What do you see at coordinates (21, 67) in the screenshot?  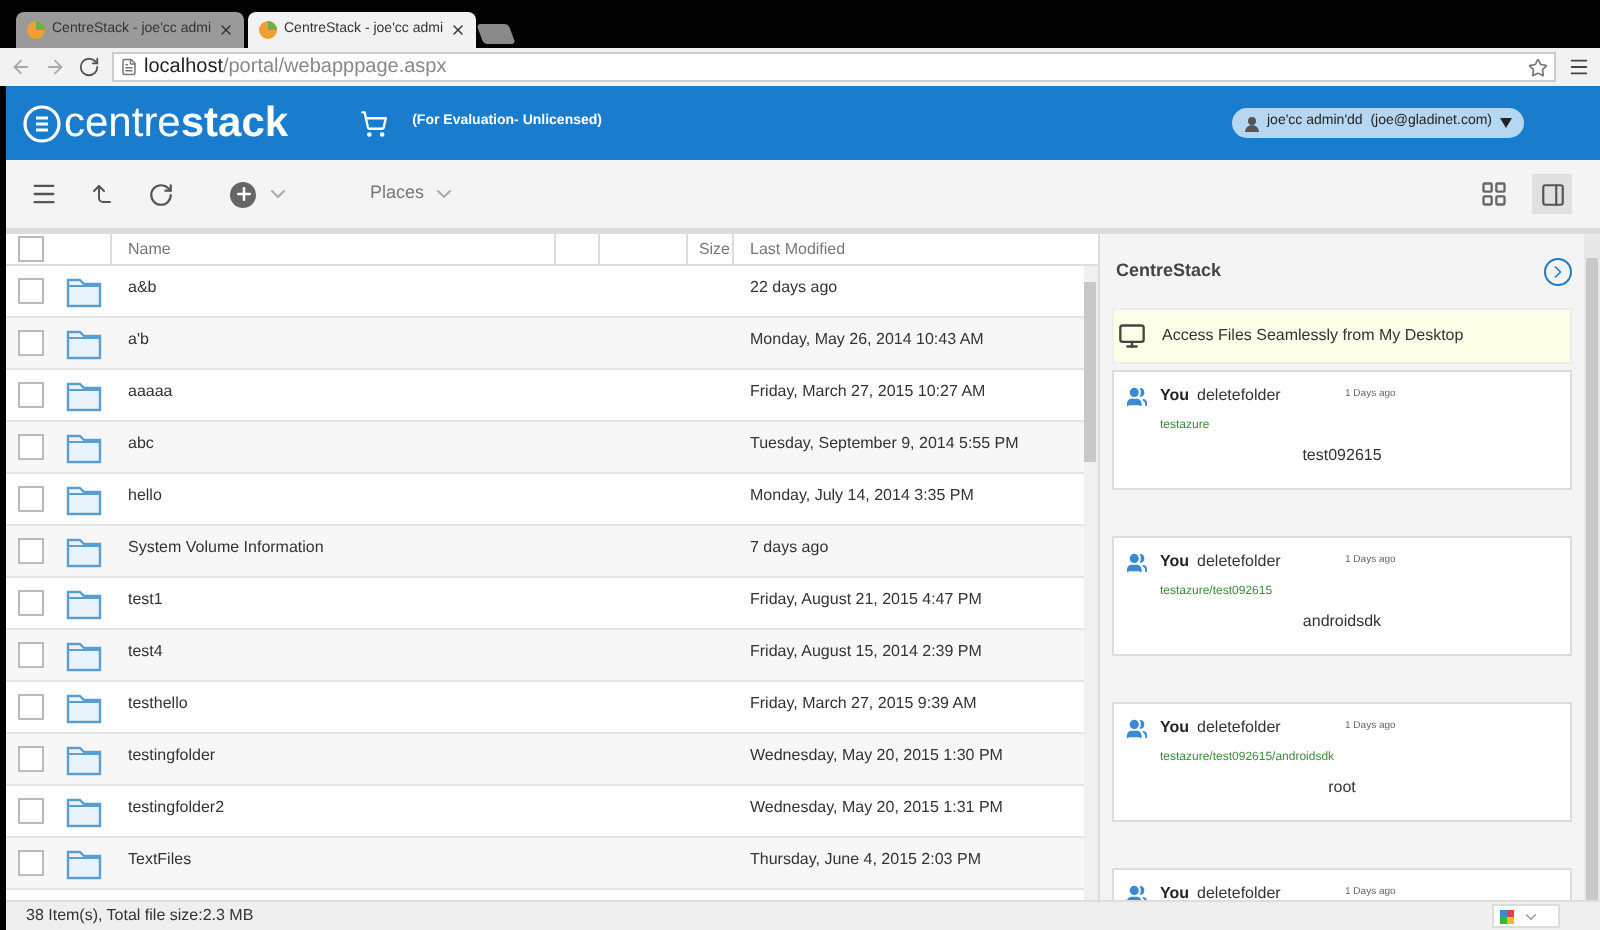 I see `back-icon` at bounding box center [21, 67].